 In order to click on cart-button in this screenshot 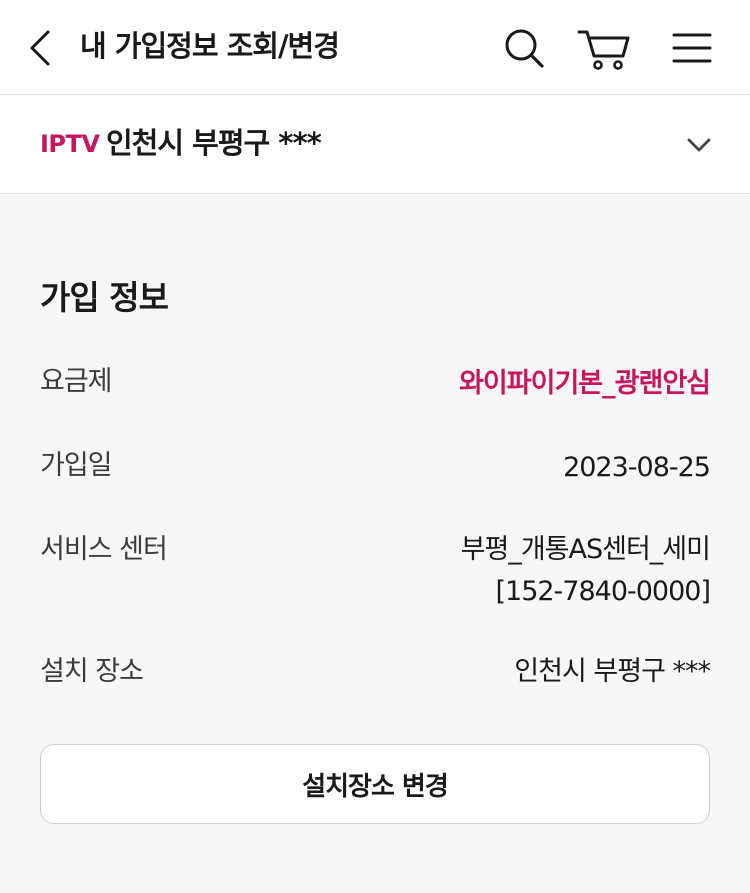, I will do `click(604, 48)`.